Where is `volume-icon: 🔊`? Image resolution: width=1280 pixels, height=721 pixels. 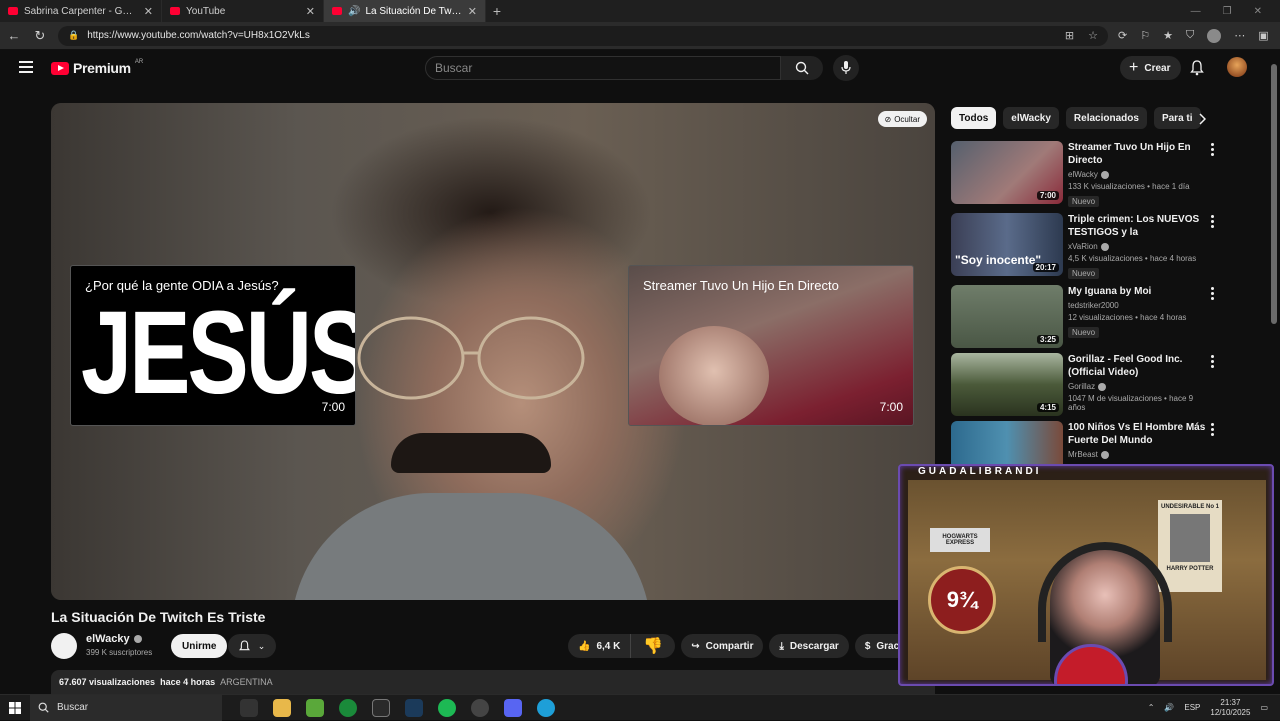 volume-icon: 🔊 is located at coordinates (1169, 707).